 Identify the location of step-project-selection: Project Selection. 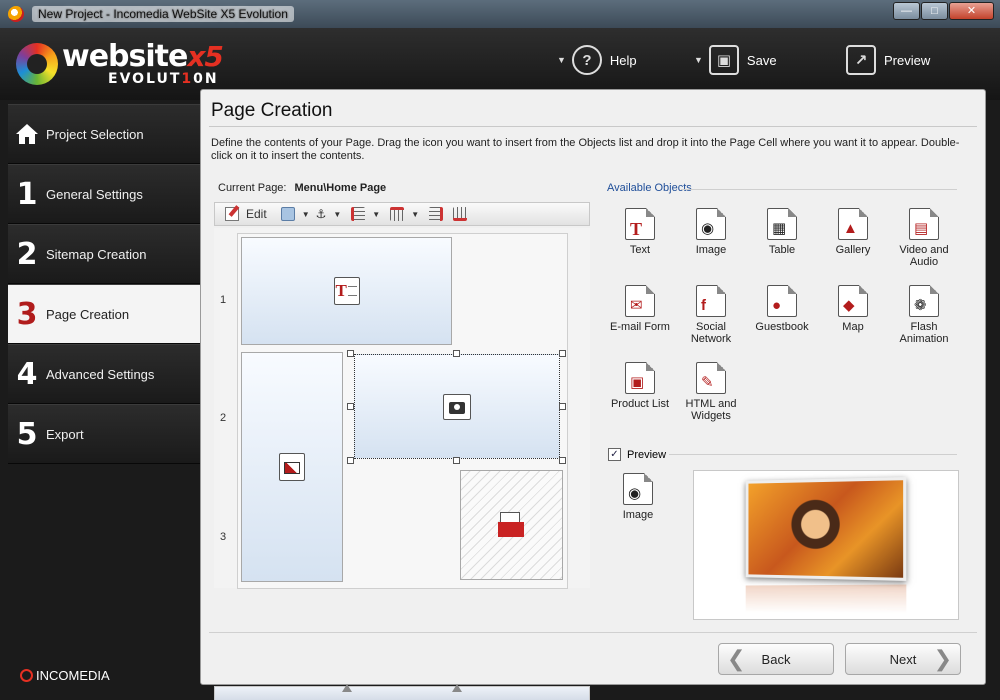
(104, 134).